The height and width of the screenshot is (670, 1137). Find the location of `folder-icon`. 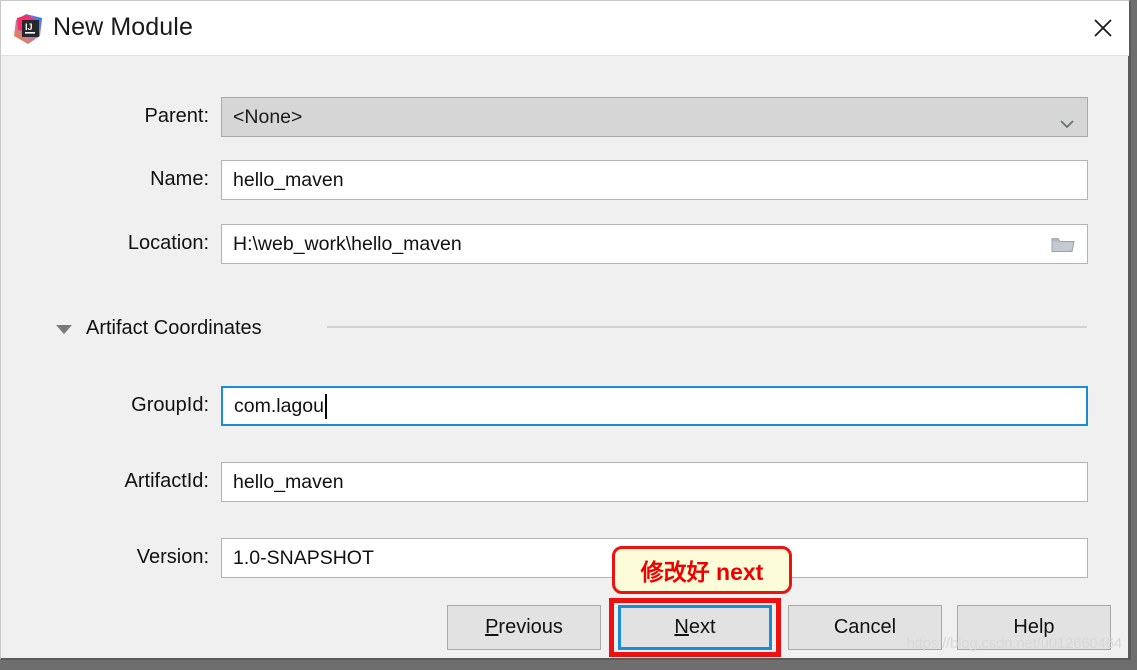

folder-icon is located at coordinates (1063, 244).